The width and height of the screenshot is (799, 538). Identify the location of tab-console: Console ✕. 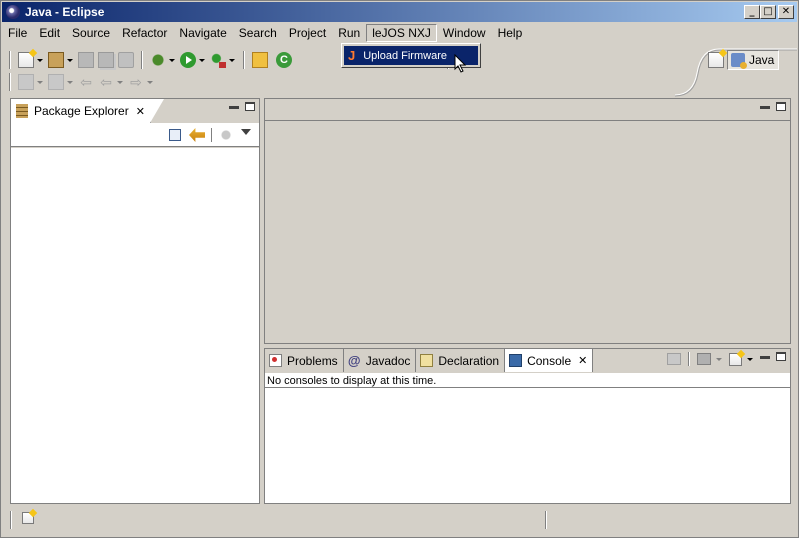
(549, 360).